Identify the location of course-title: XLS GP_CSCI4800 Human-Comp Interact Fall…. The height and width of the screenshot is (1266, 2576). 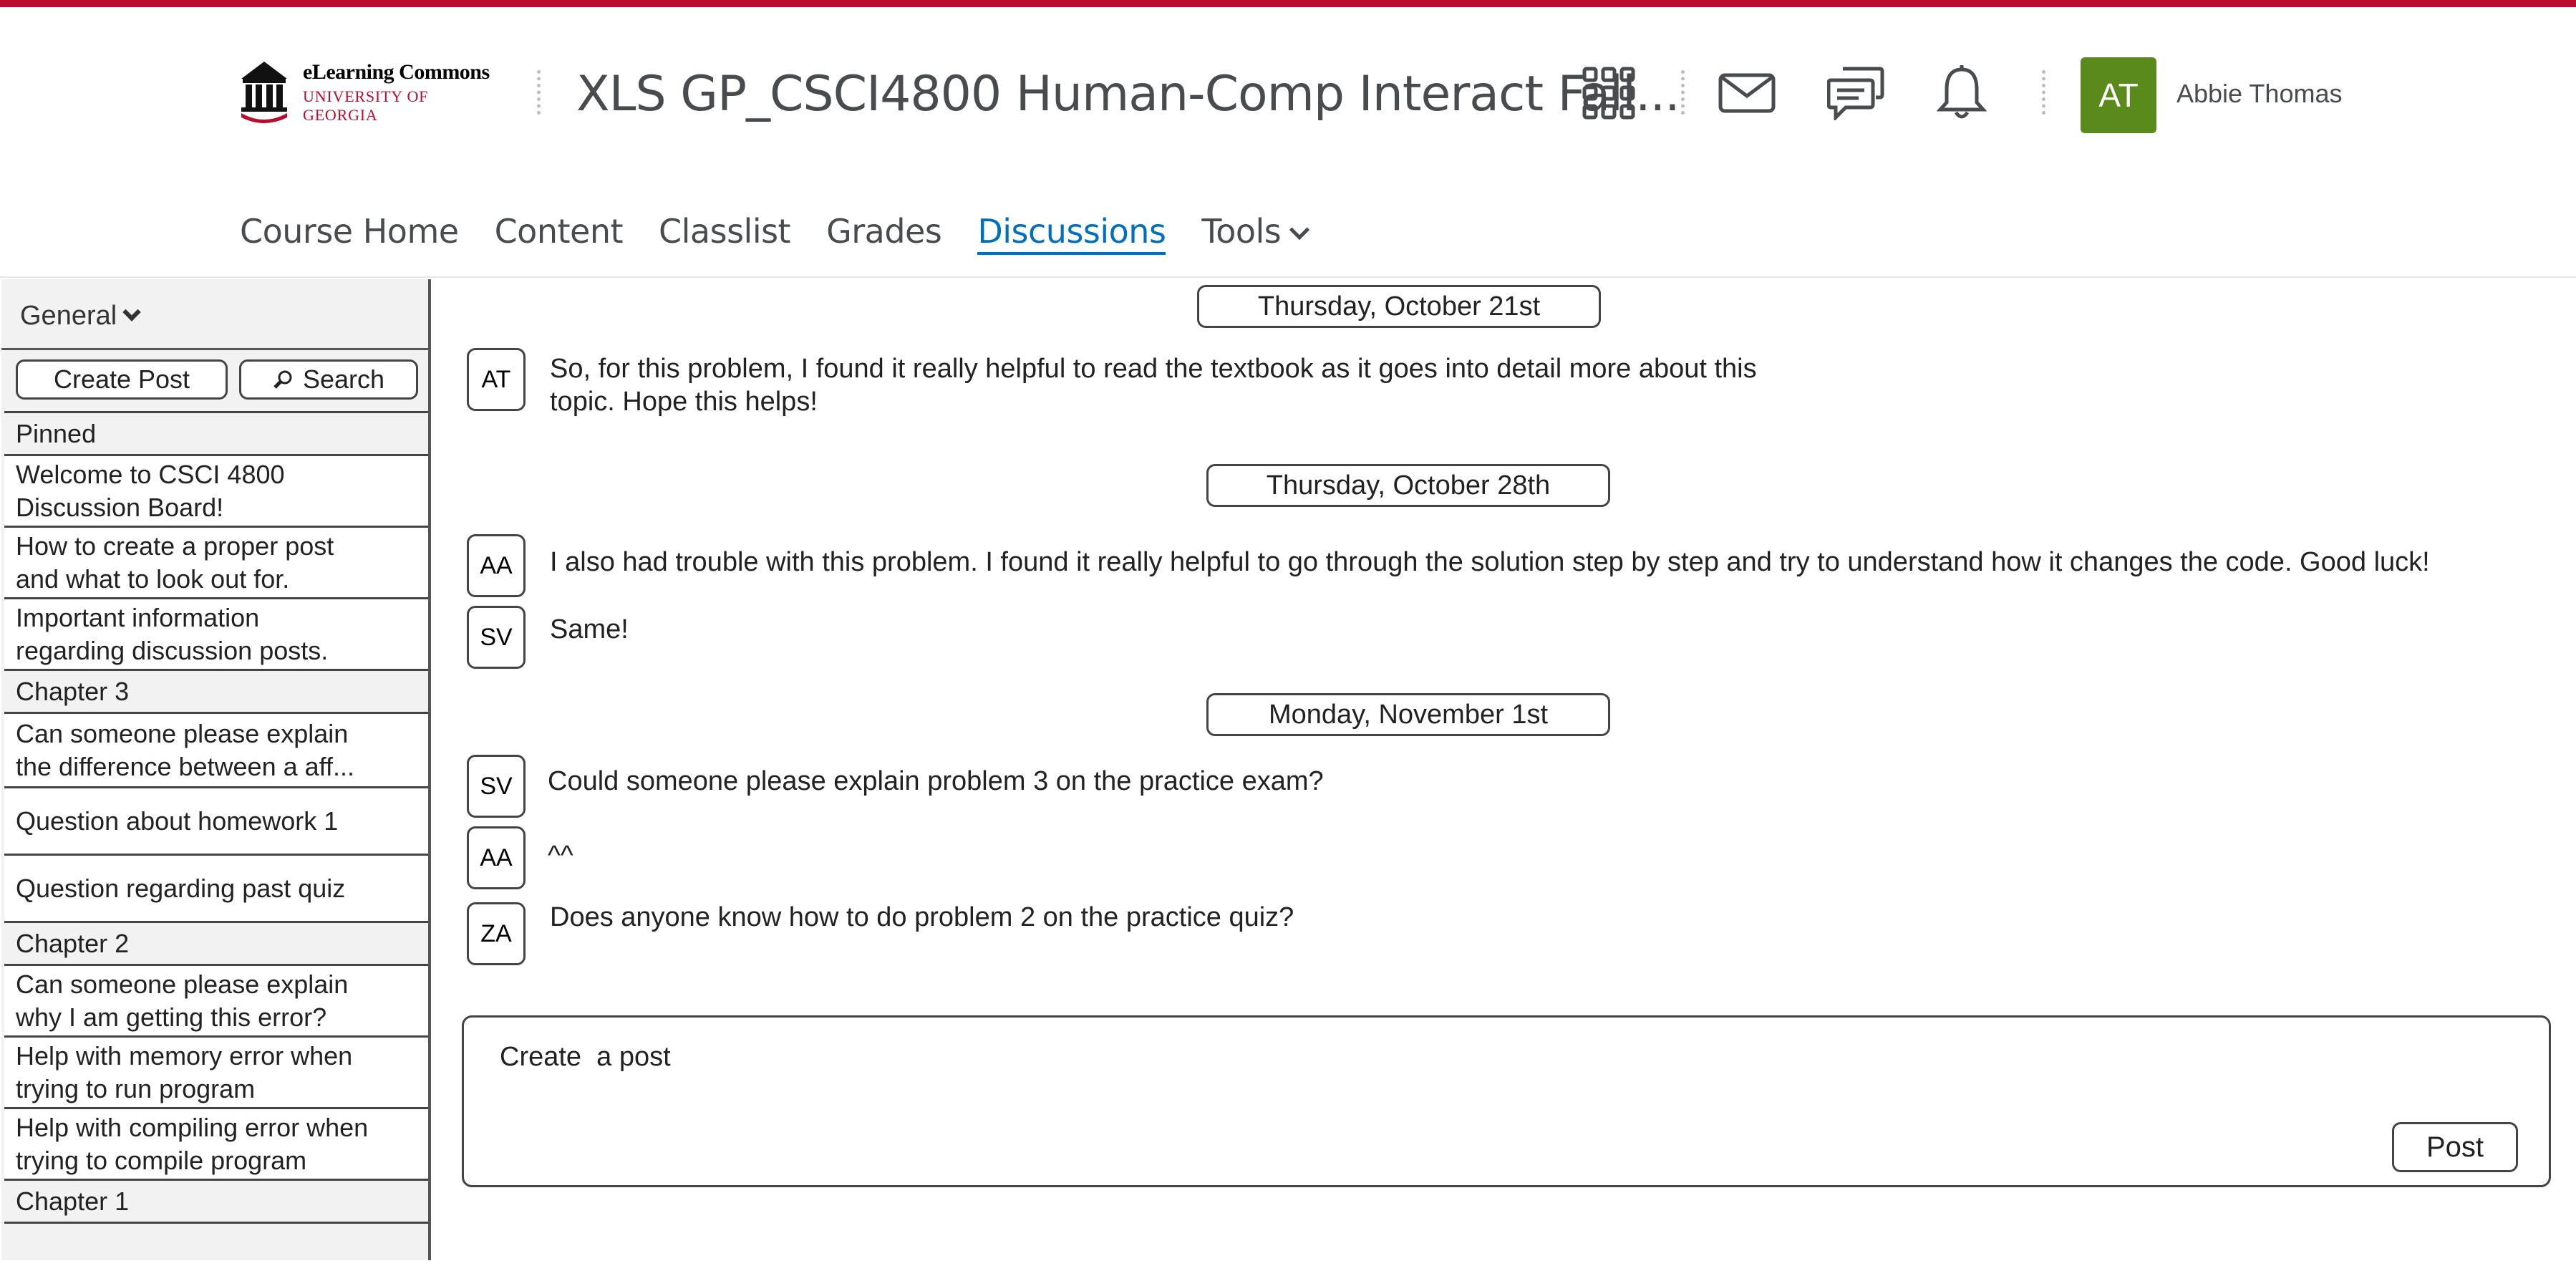
(1128, 94).